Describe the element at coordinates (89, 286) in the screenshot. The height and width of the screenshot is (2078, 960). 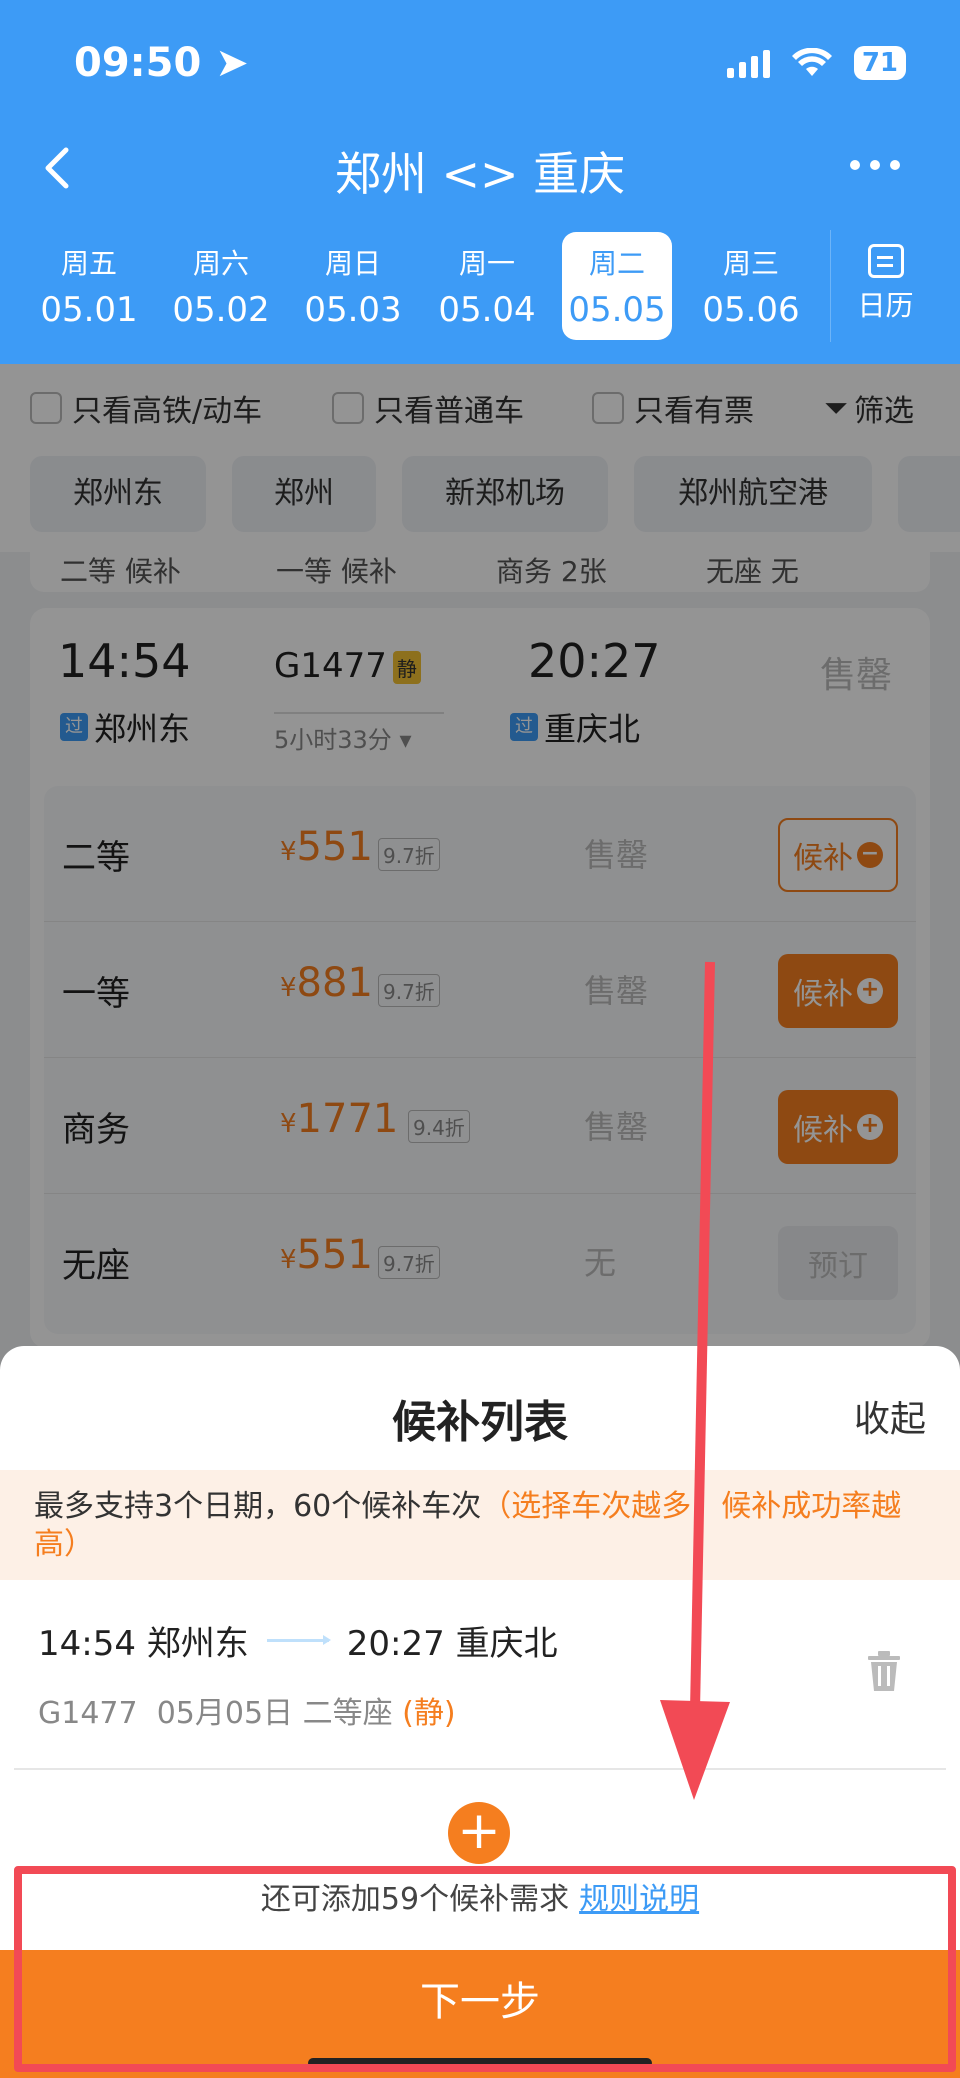
I see `date-tab-0501: 周五 05.01` at that location.